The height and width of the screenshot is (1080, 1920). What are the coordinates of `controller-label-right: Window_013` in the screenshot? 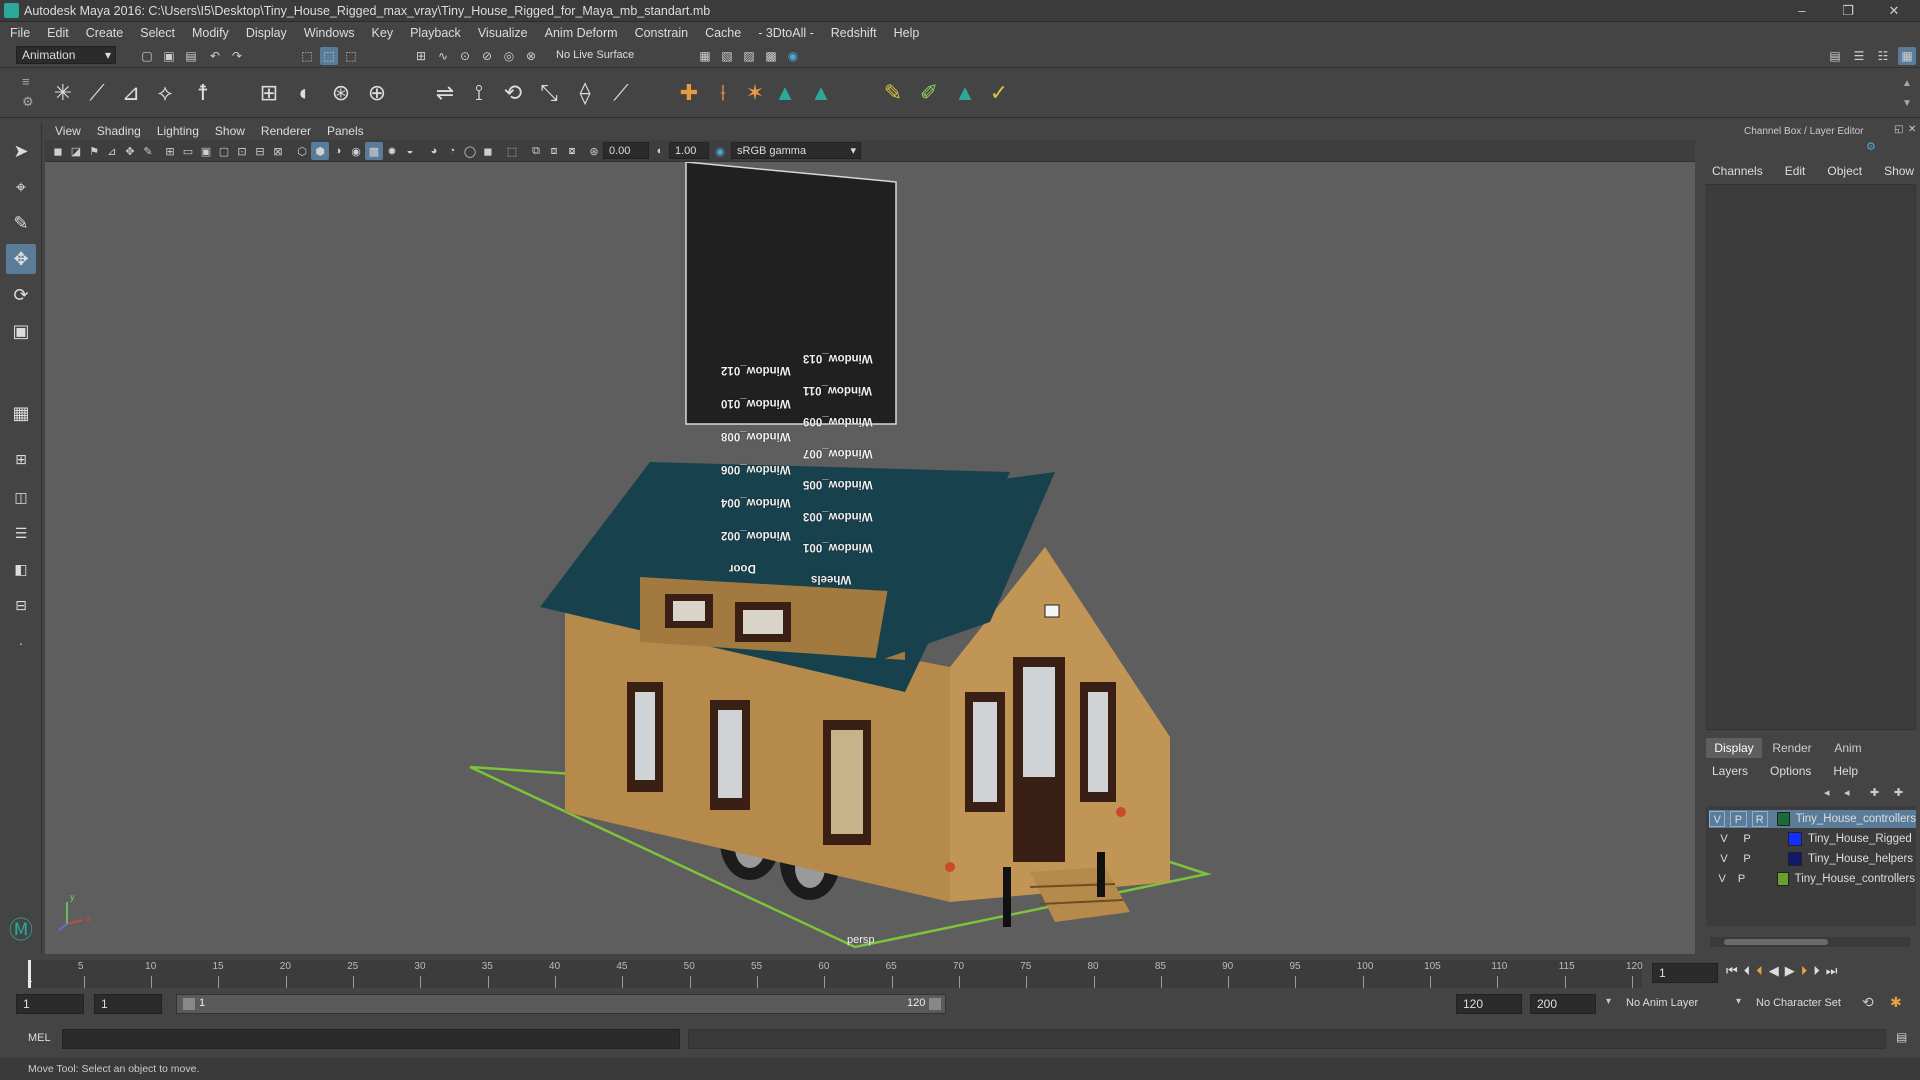 It's located at (838, 358).